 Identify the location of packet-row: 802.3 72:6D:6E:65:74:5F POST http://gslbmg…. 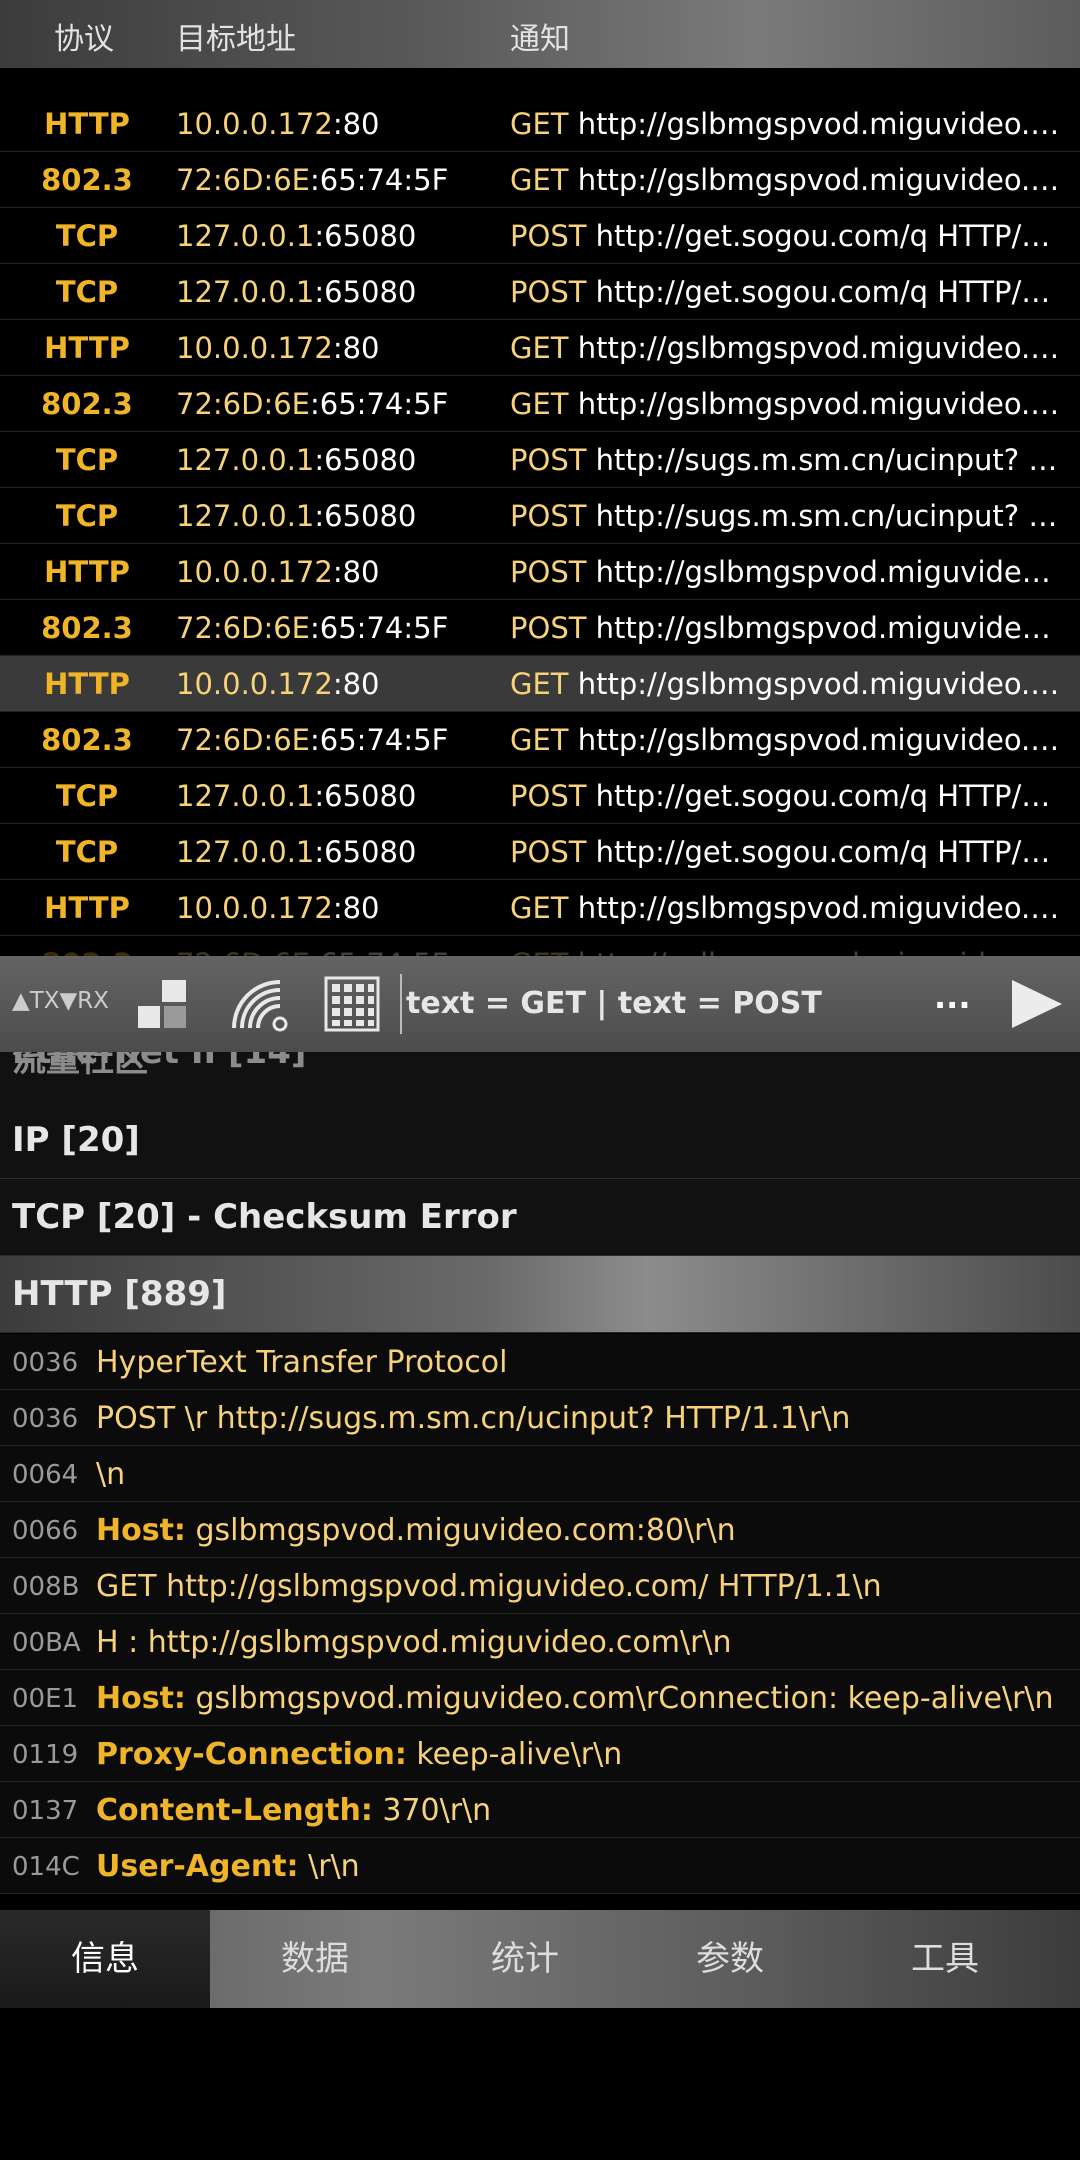
(540, 628).